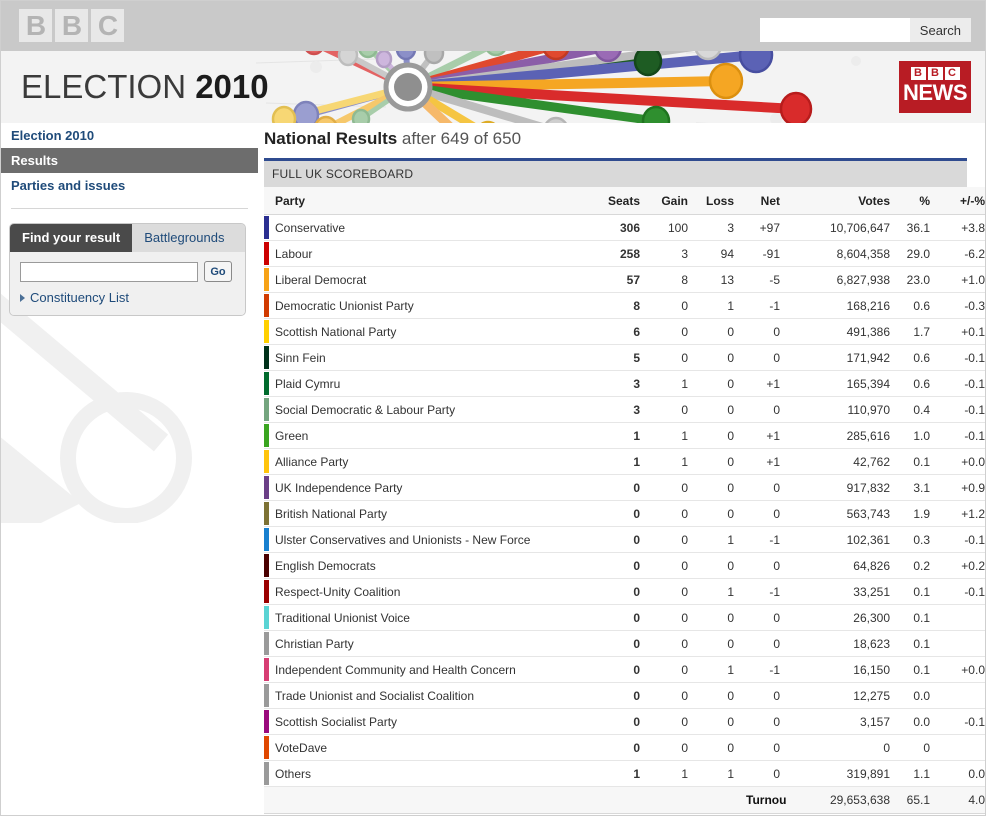 Image resolution: width=986 pixels, height=816 pixels. I want to click on cell-pct: 1.1, so click(916, 773).